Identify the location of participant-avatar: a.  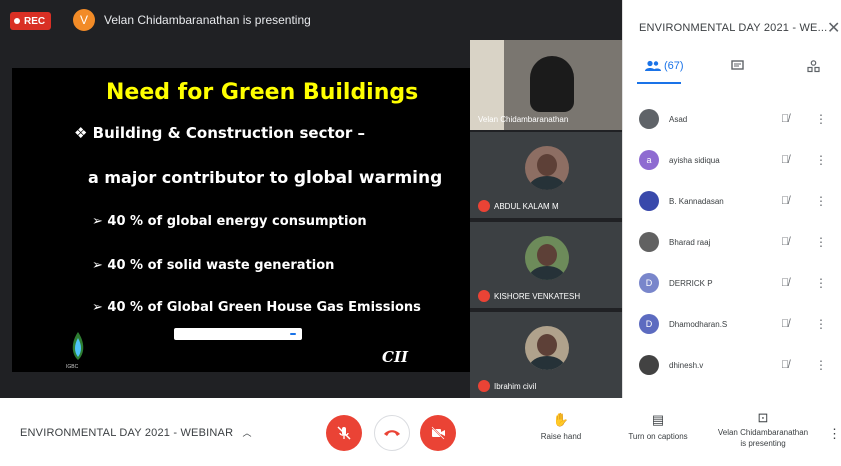
(649, 160).